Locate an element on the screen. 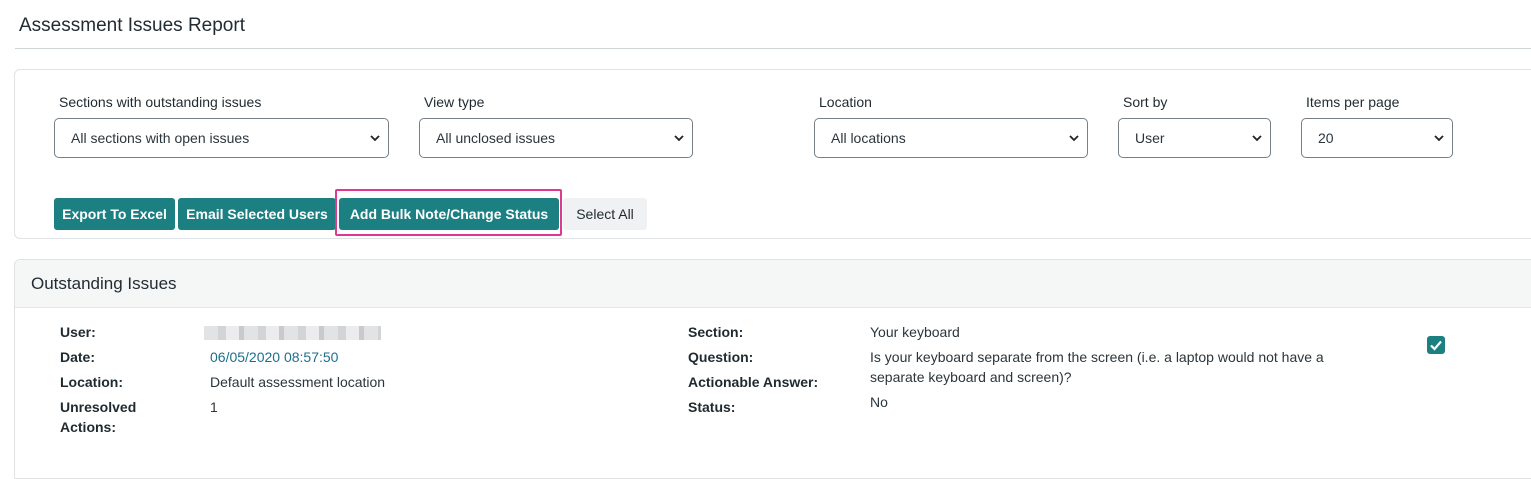 The width and height of the screenshot is (1531, 479). issue-date: 06/05/2020 08:57:50 is located at coordinates (274, 357).